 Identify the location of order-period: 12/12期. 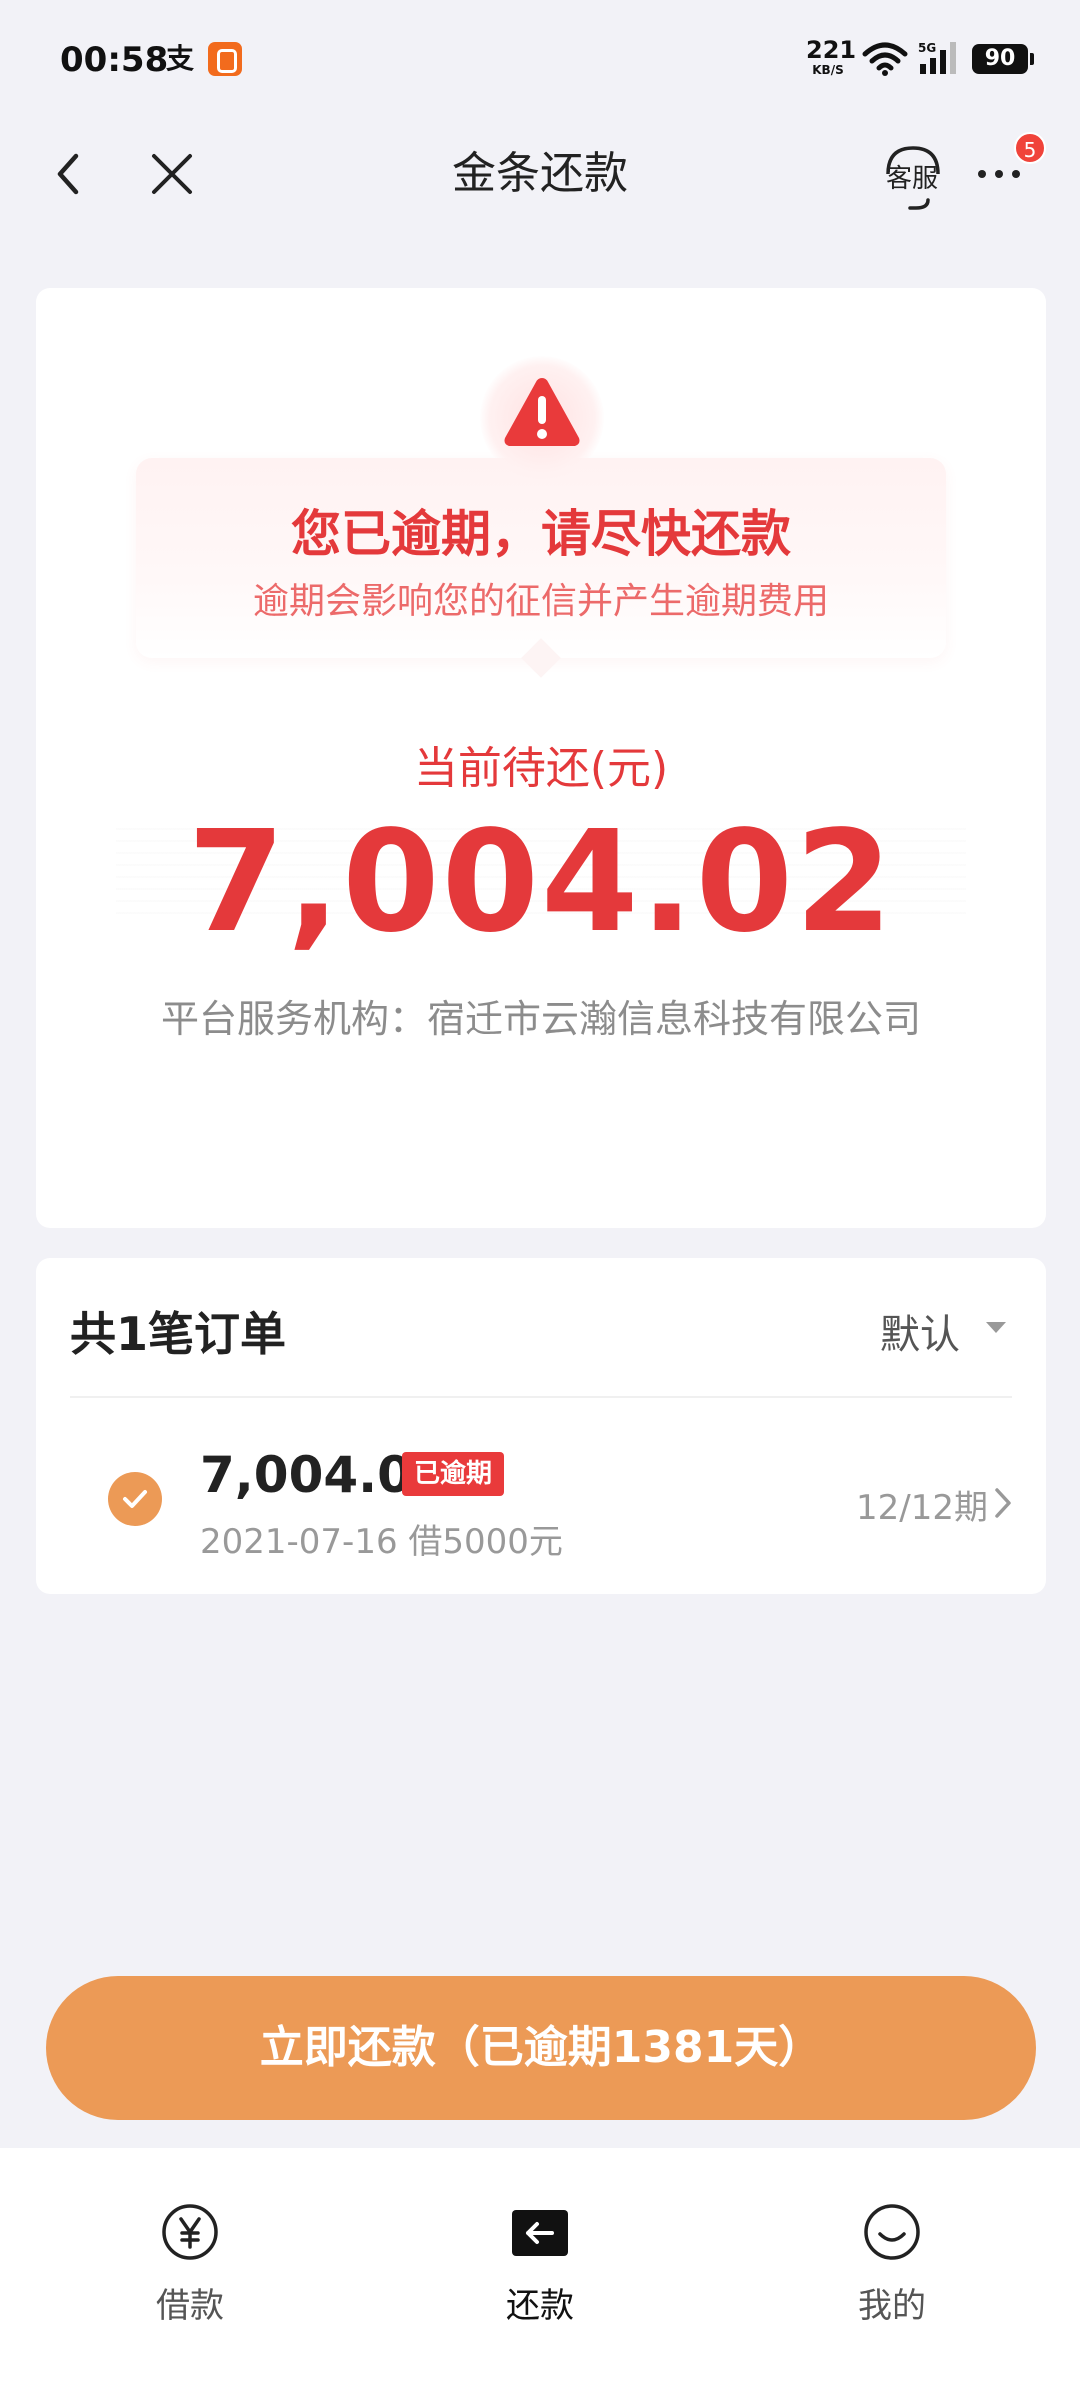
(922, 1508).